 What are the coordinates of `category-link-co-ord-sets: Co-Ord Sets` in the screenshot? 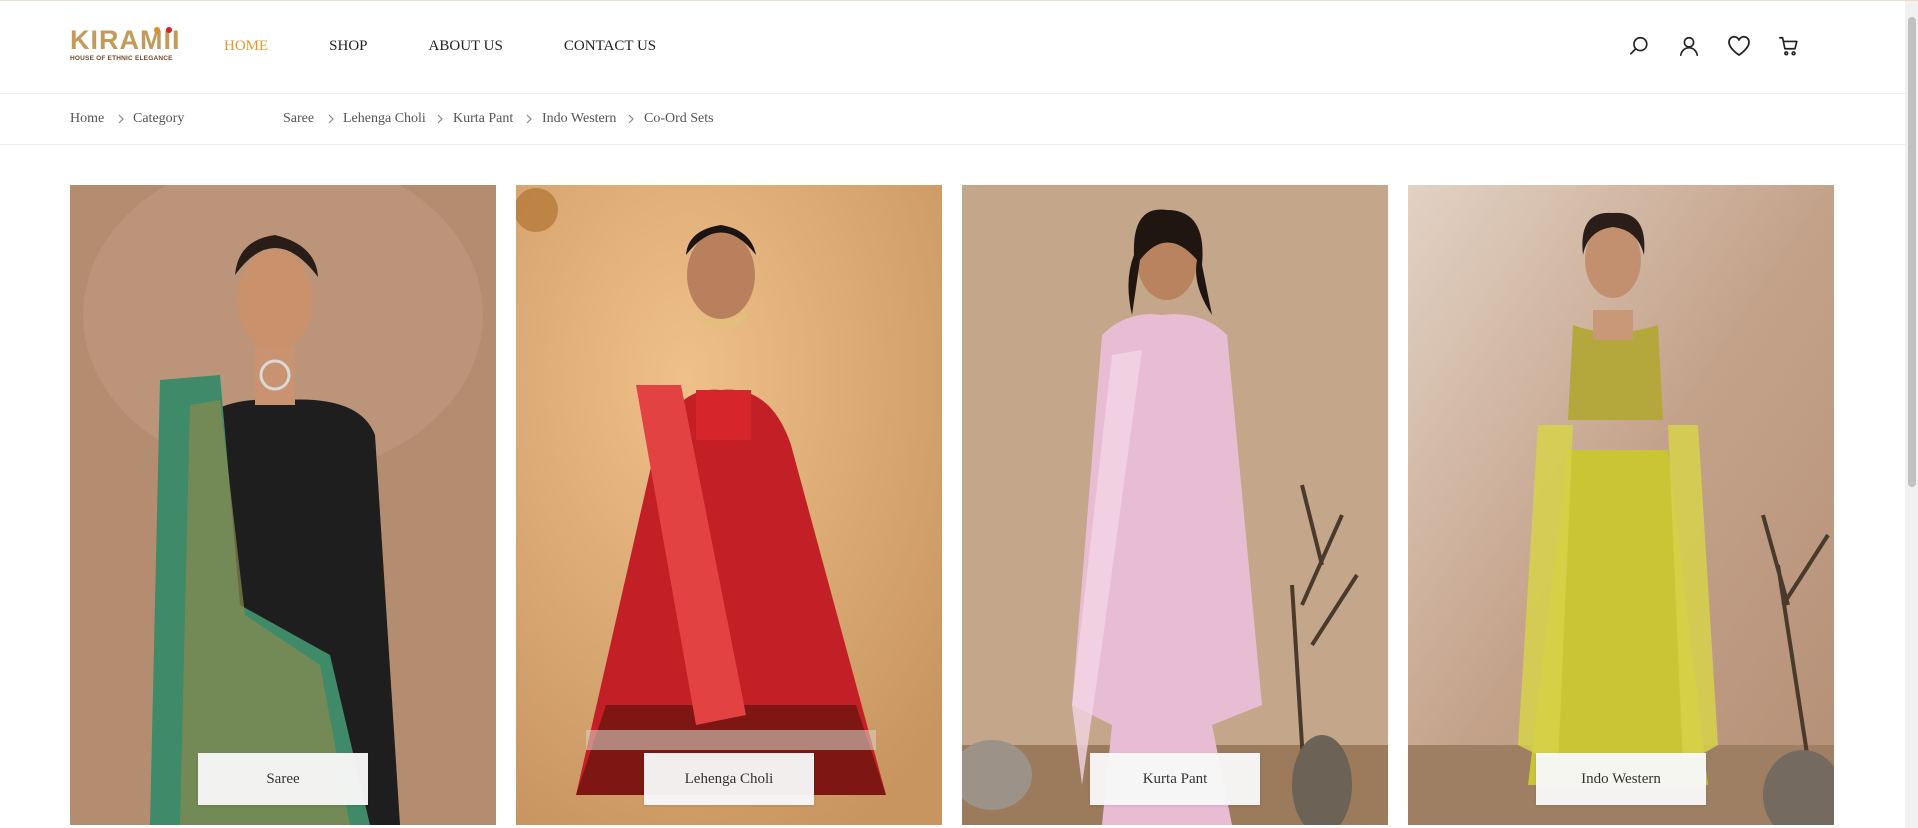 It's located at (679, 119).